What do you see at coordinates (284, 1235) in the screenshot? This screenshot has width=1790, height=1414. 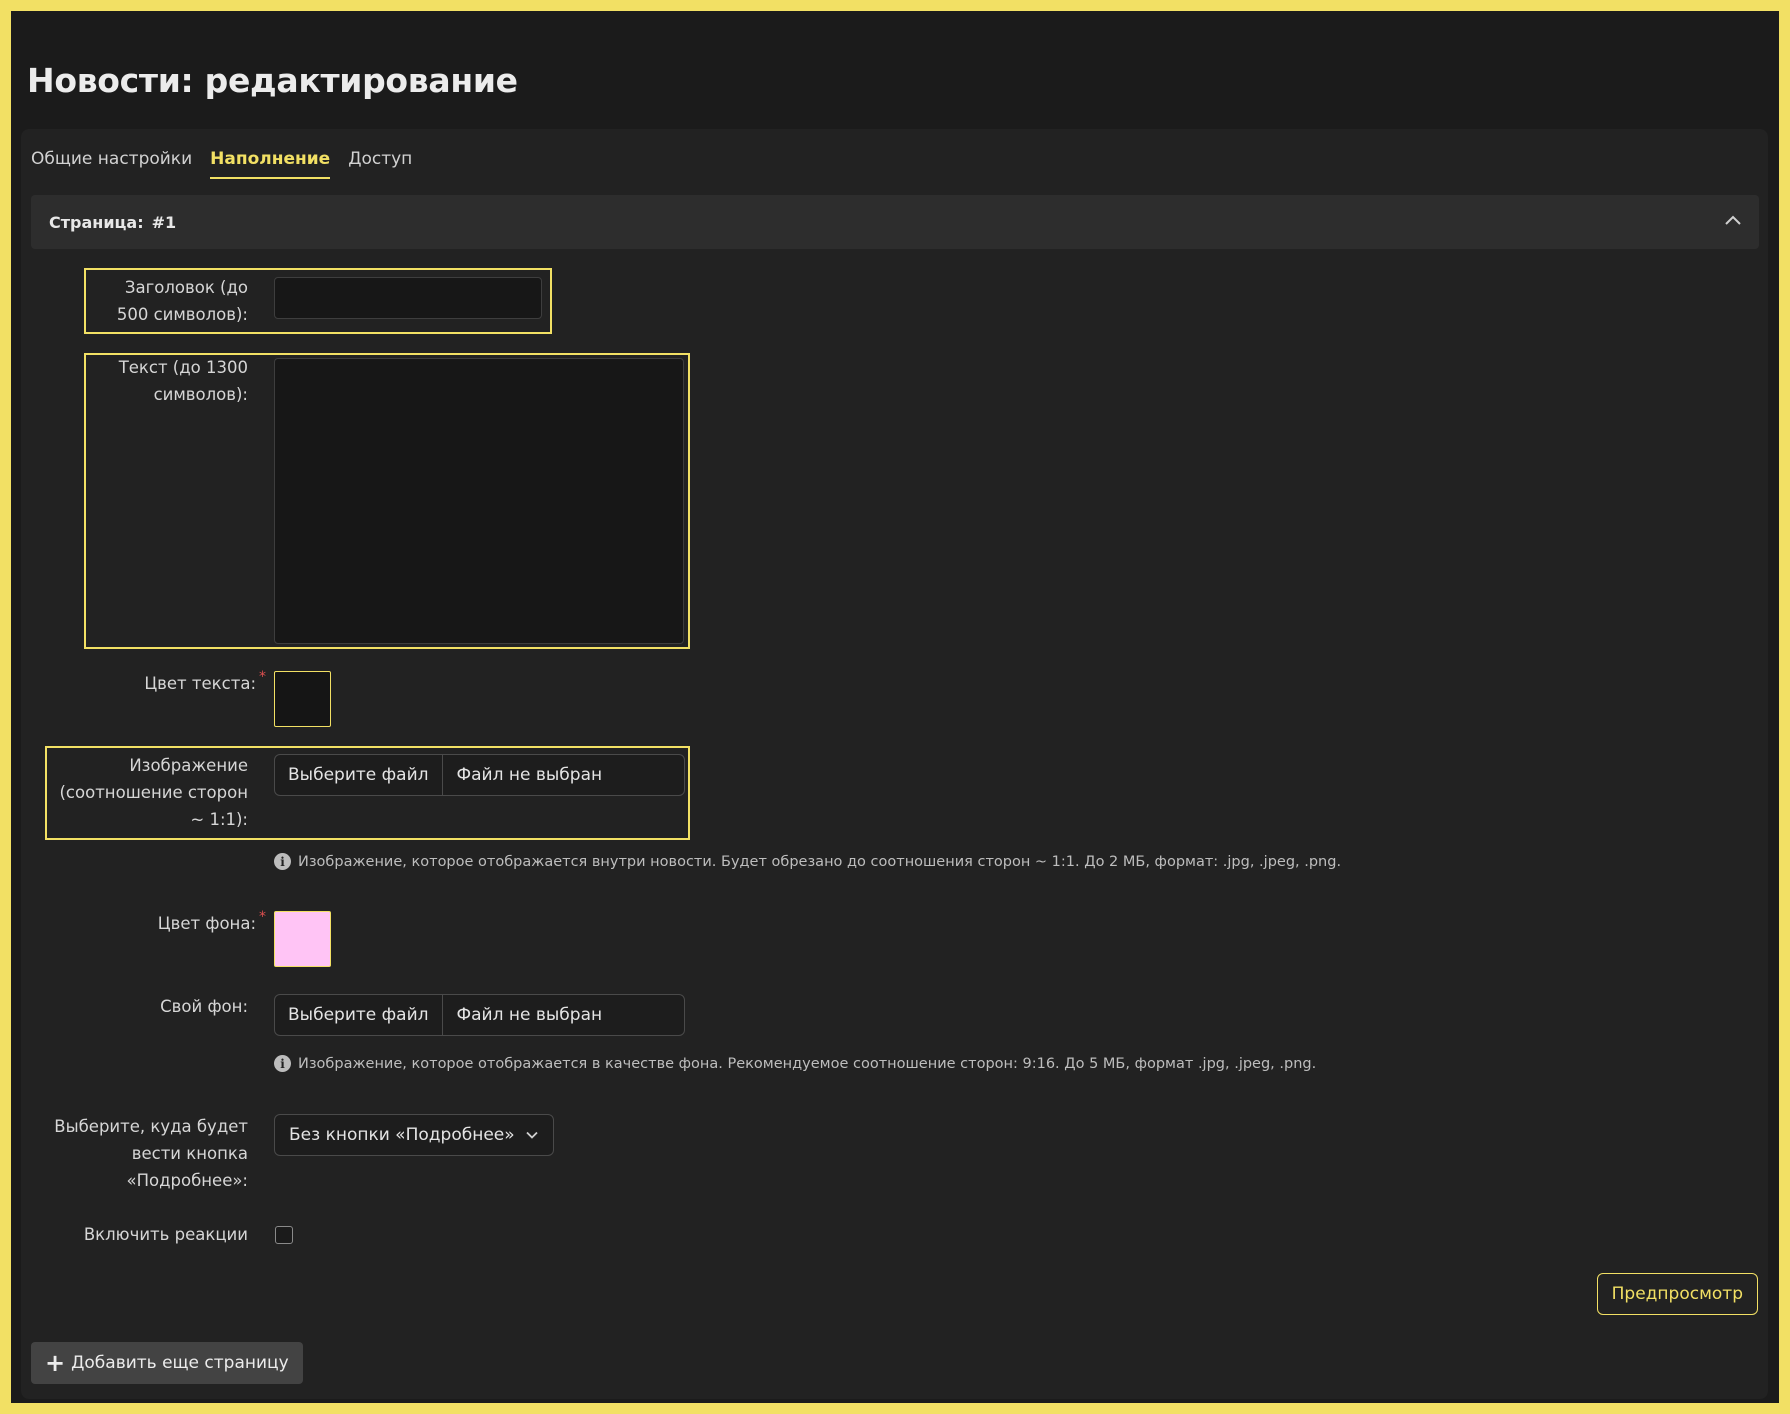 I see `reactions-checkbox` at bounding box center [284, 1235].